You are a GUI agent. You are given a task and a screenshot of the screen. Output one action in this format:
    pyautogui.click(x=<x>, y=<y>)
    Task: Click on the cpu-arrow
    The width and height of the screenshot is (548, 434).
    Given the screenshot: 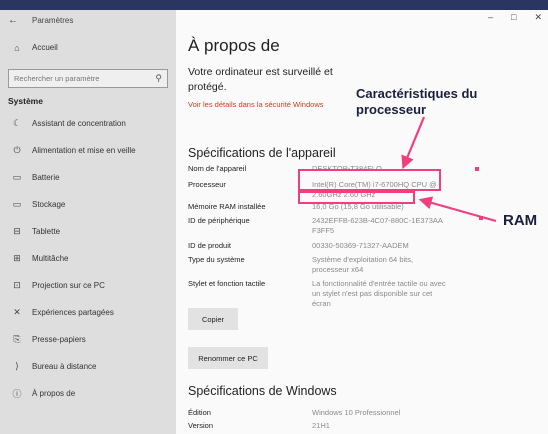 What is the action you would take?
    pyautogui.click(x=413, y=143)
    